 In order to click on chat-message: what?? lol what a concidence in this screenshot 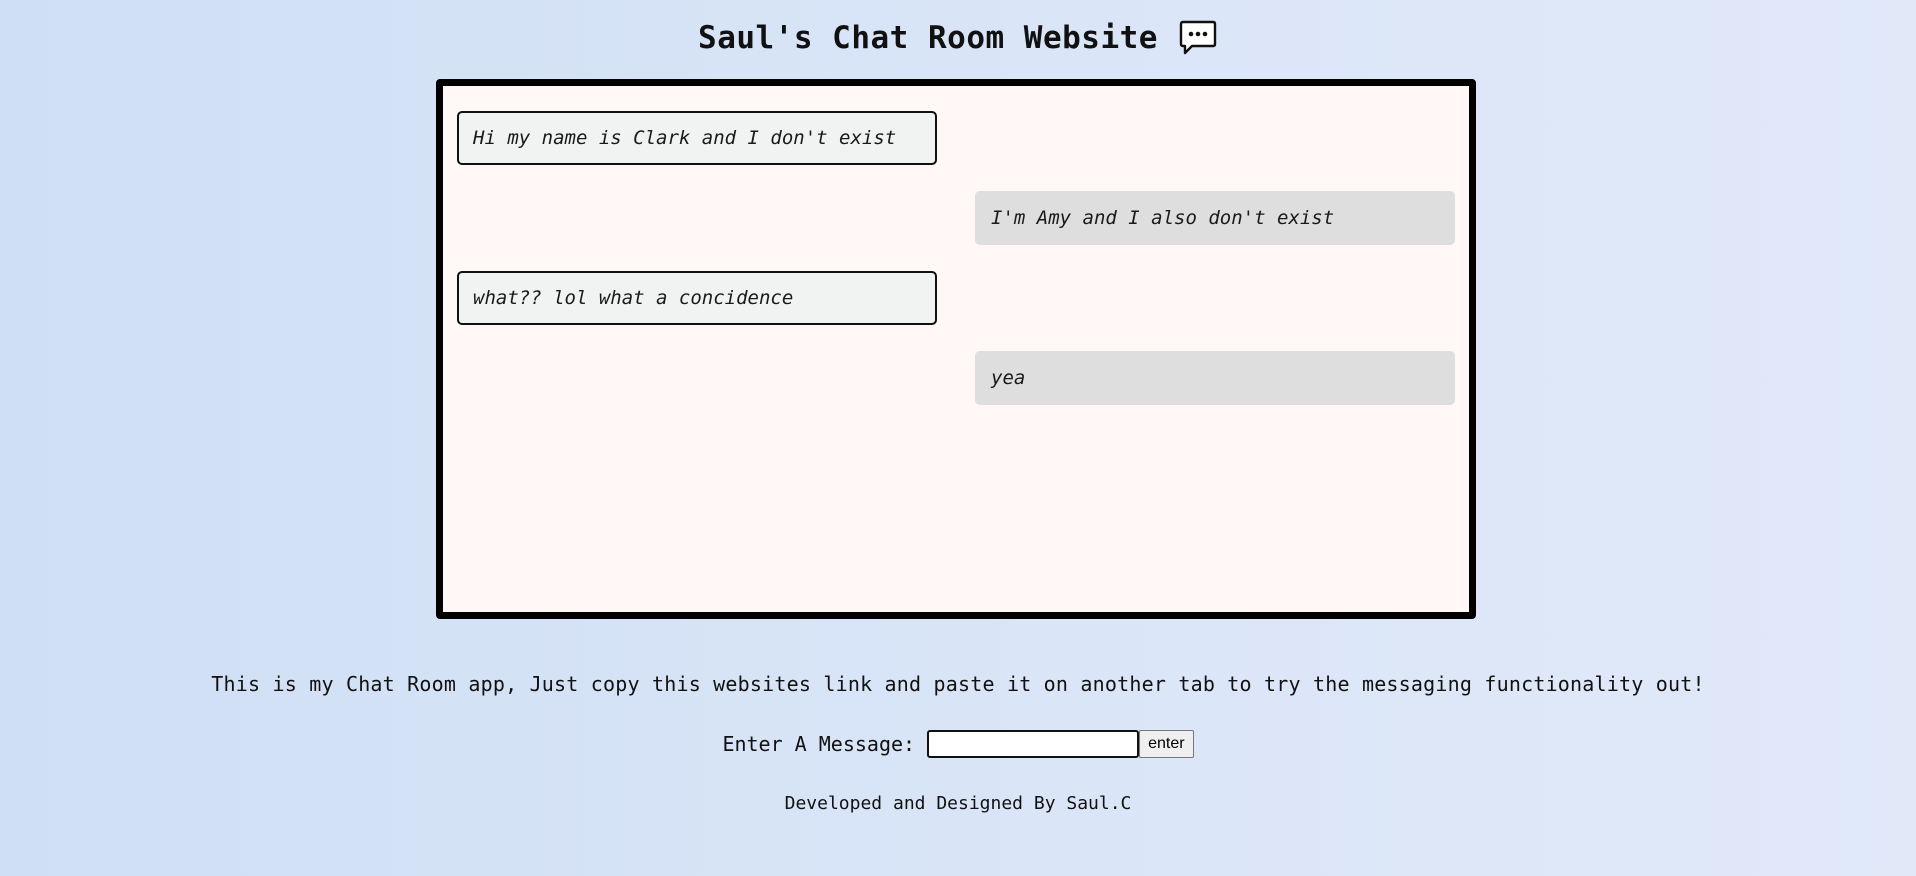, I will do `click(697, 298)`.